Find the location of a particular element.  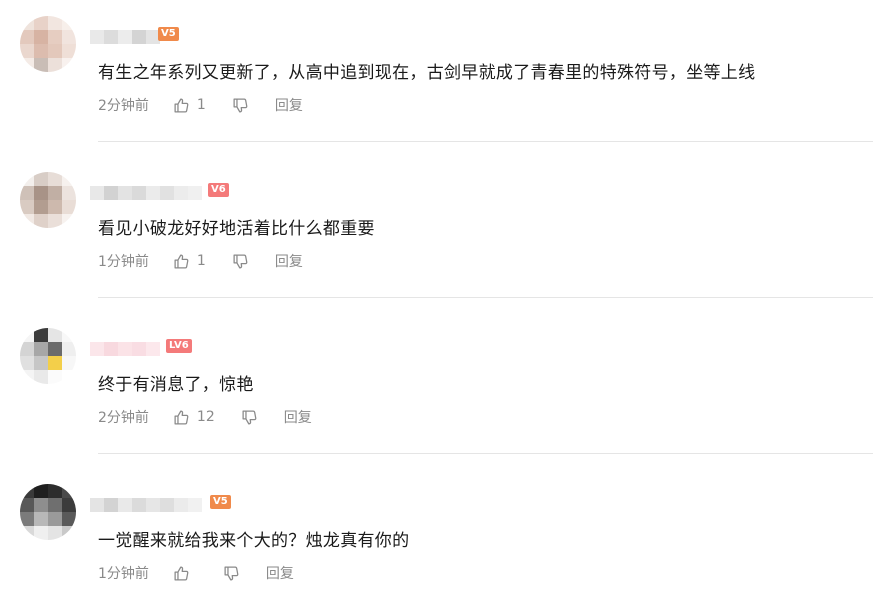

like-count: 12 is located at coordinates (205, 417).